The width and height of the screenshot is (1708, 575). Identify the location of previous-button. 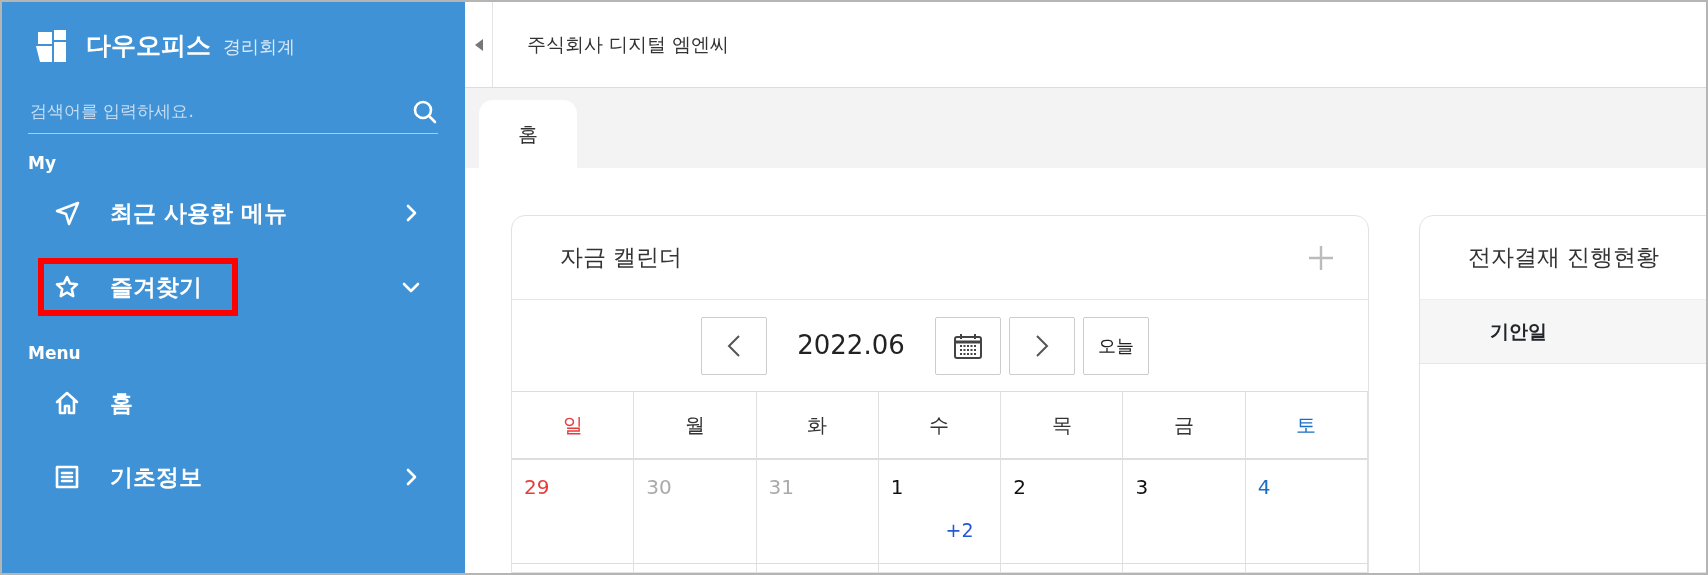
(734, 345).